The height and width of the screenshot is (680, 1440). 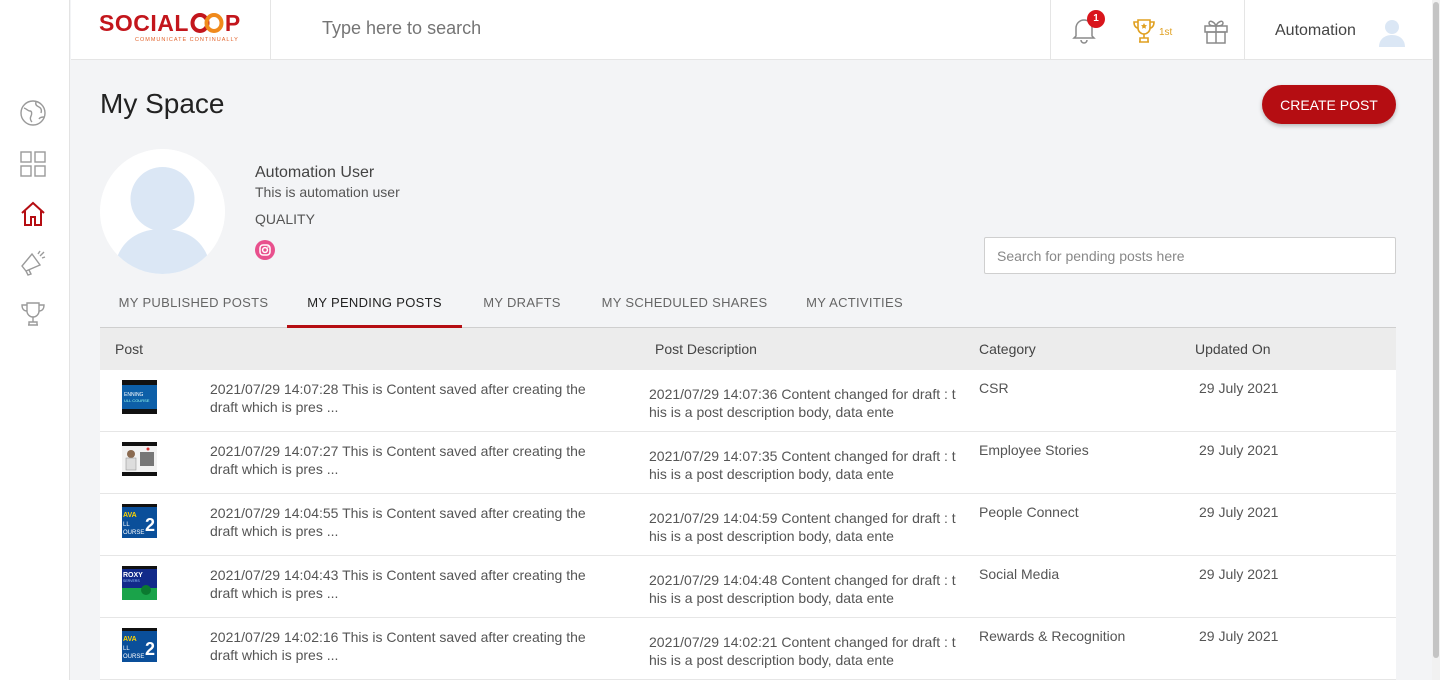 I want to click on gift-icon, so click(x=1216, y=31).